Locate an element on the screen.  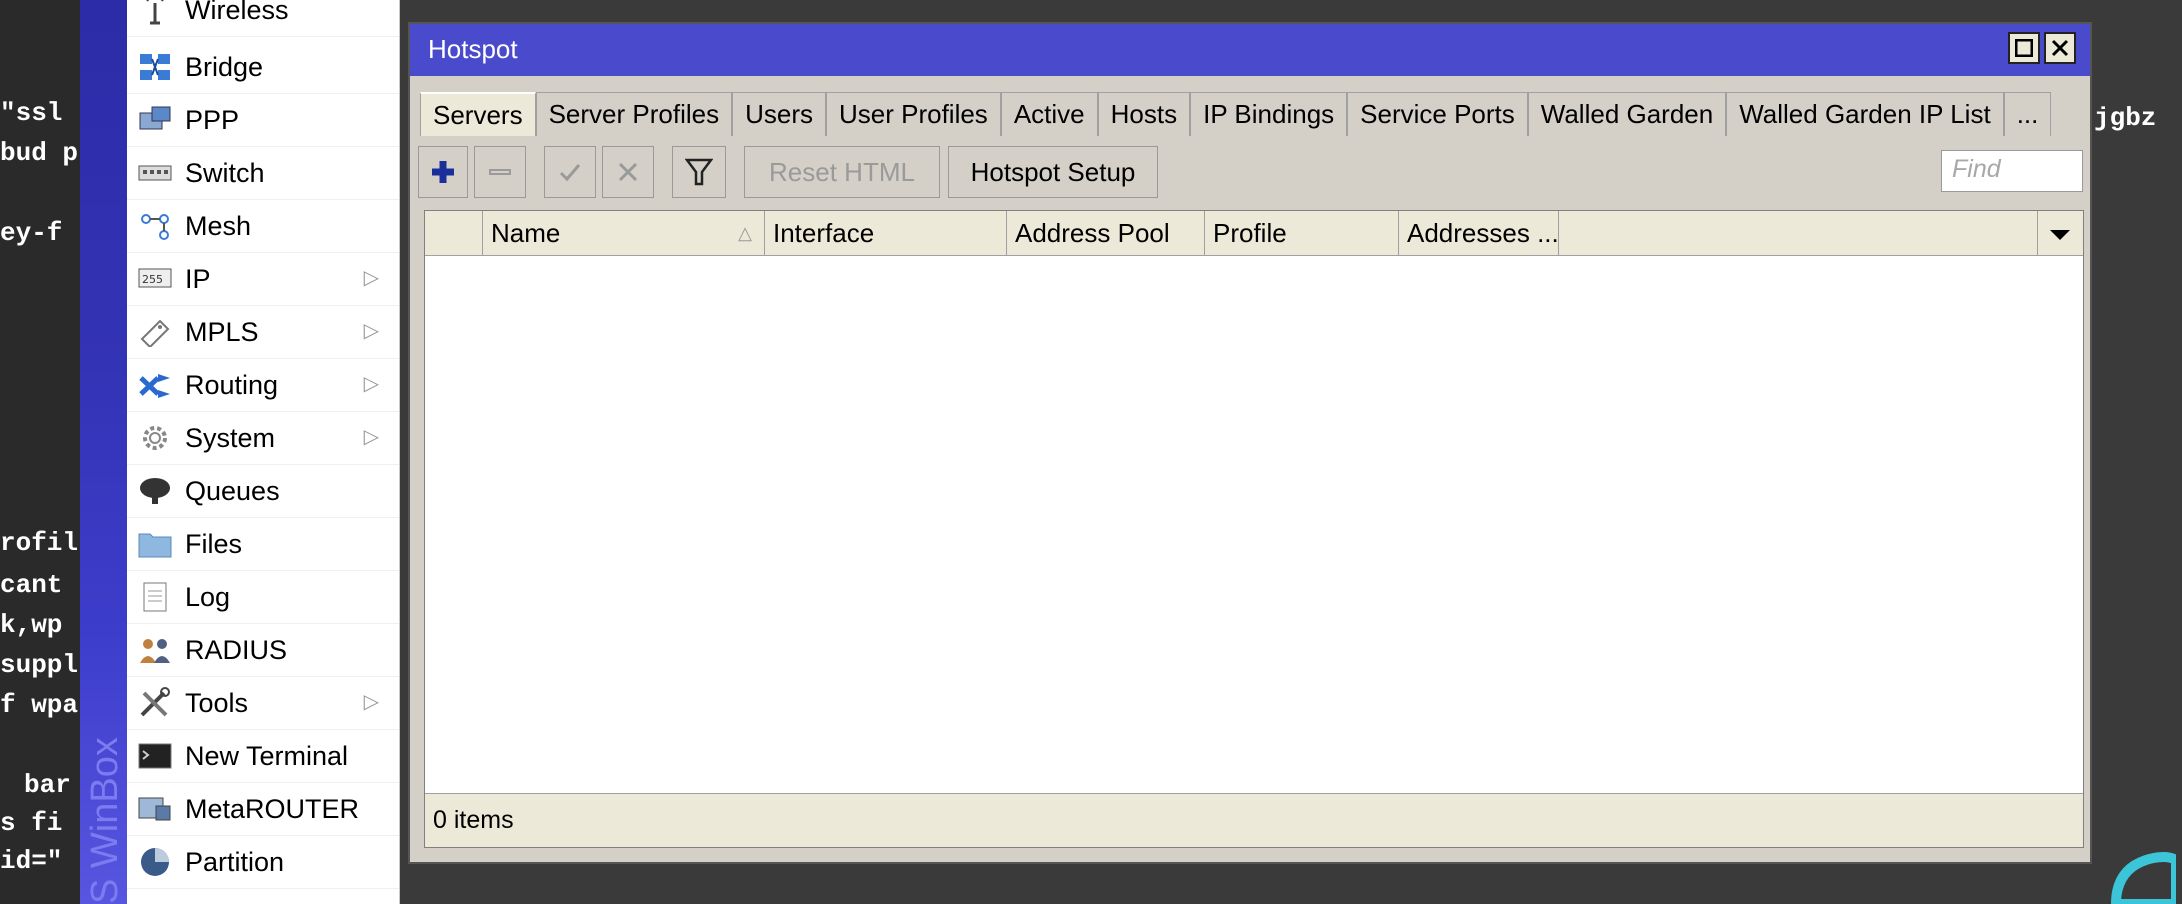
menu-item-bridge: Bridge is located at coordinates (263, 67).